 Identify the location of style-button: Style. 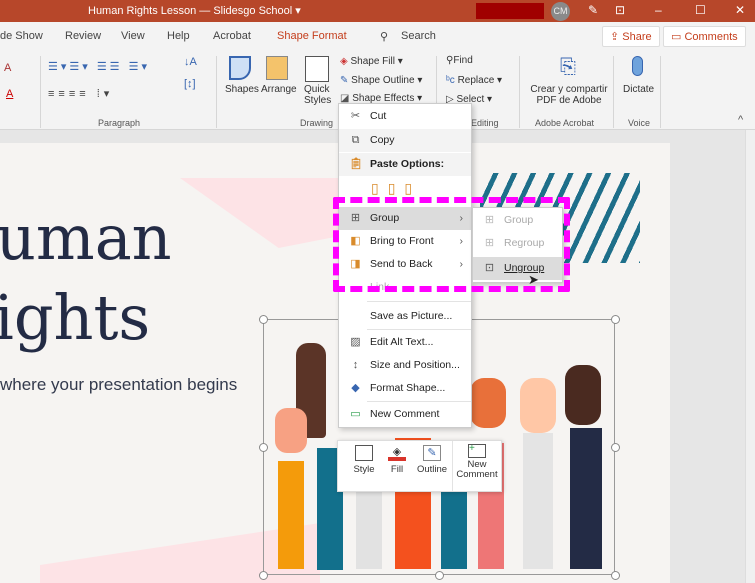
(364, 460).